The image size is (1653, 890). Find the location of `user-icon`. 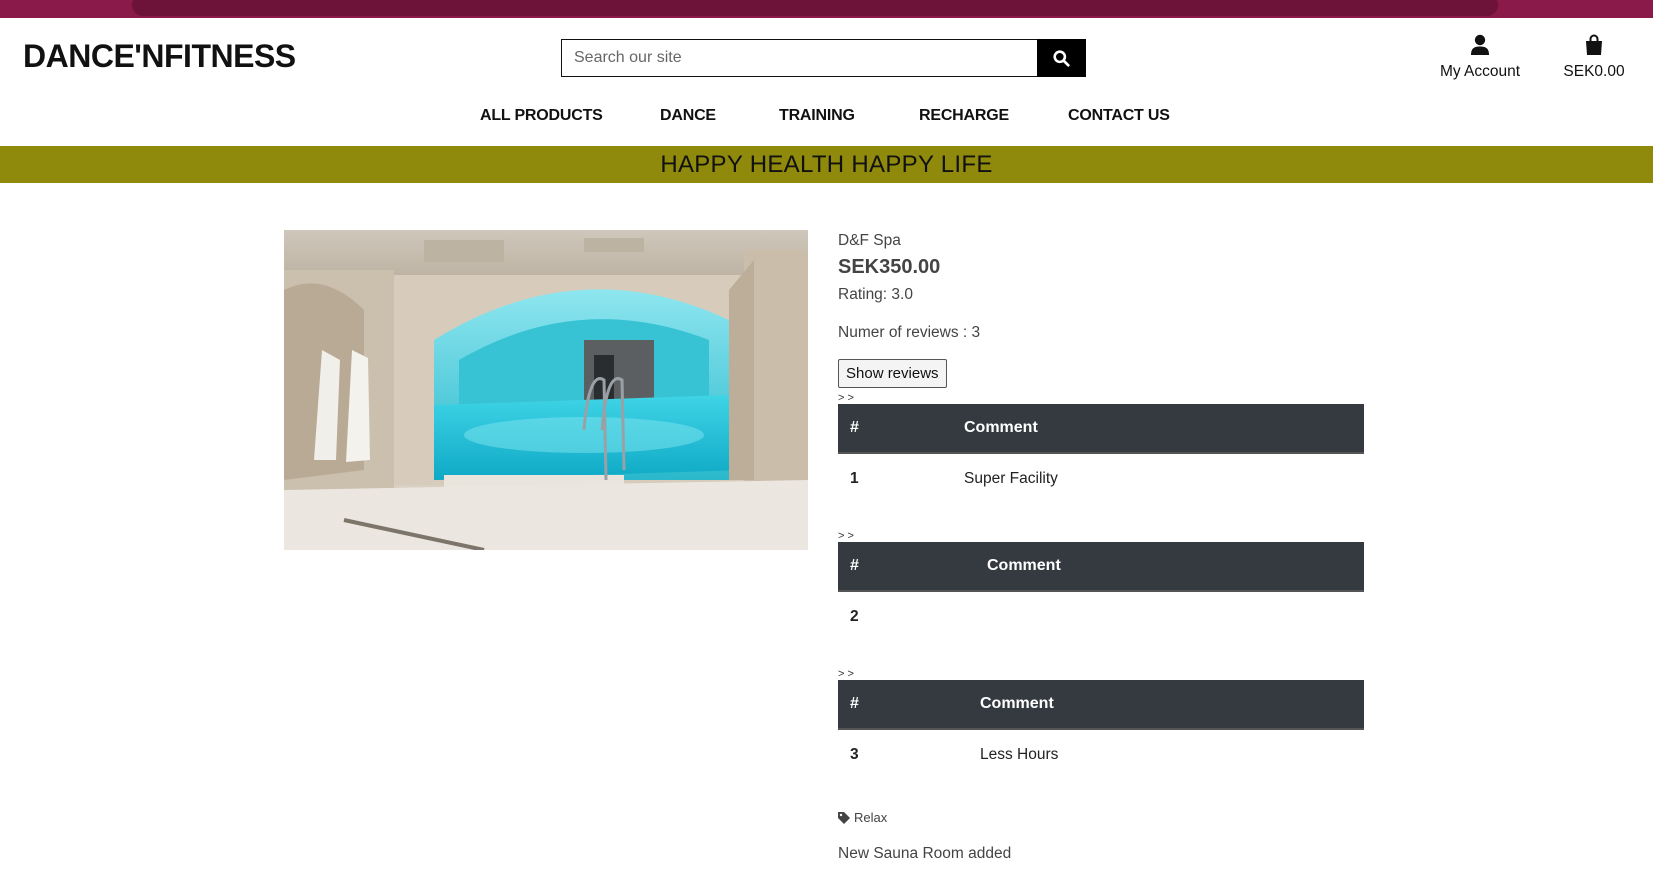

user-icon is located at coordinates (1480, 44).